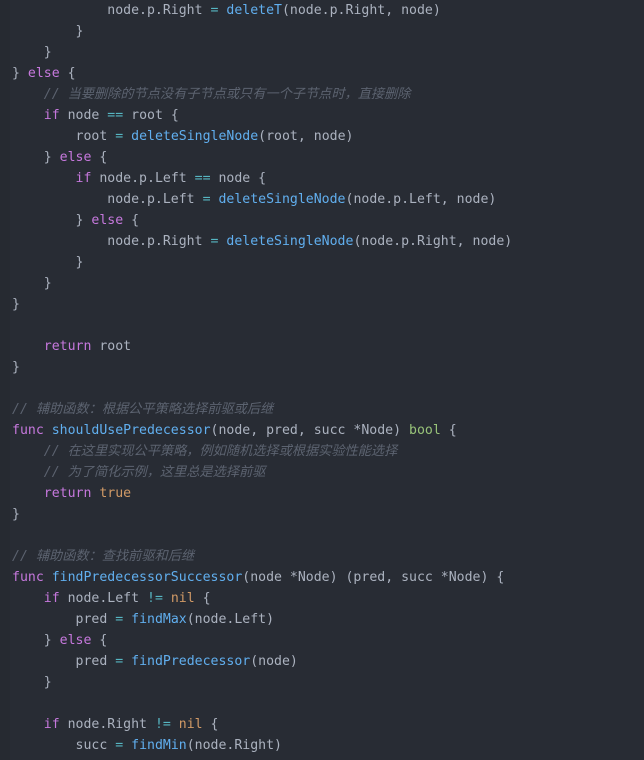 This screenshot has height=760, width=644. I want to click on code-line: return root, so click(322, 346).